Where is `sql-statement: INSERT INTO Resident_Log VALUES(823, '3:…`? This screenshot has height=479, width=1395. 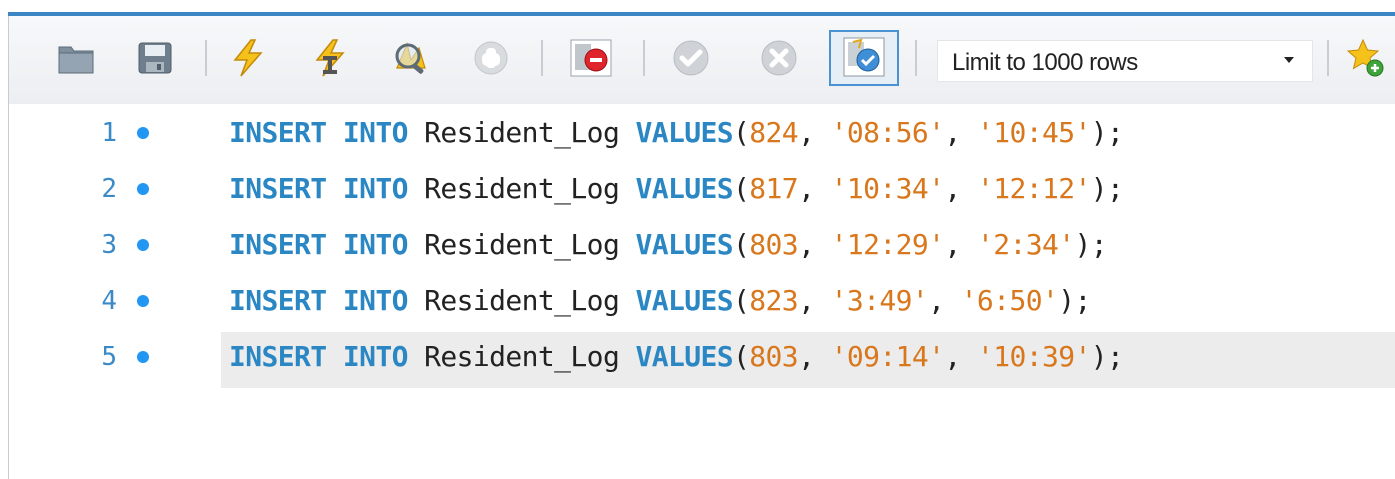
sql-statement: INSERT INTO Resident_Log VALUES(823, '3:… is located at coordinates (660, 300).